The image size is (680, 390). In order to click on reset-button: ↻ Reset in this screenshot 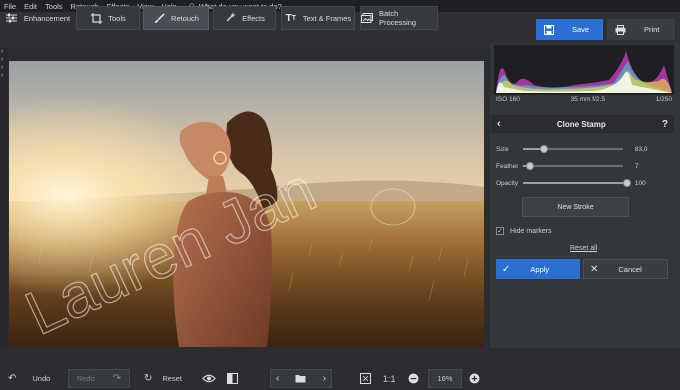, I will do `click(163, 378)`.